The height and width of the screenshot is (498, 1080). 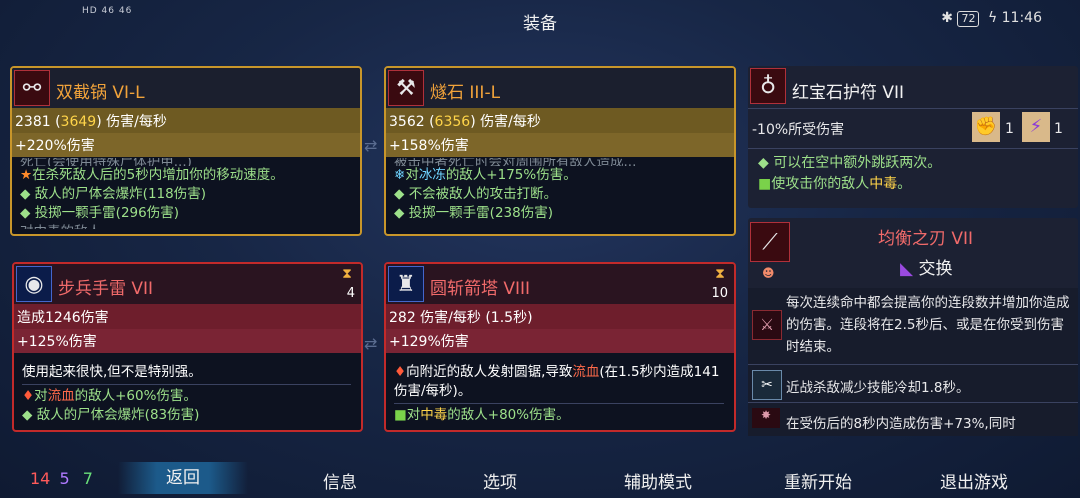 What do you see at coordinates (818, 480) in the screenshot?
I see `restart-button: 重新开始` at bounding box center [818, 480].